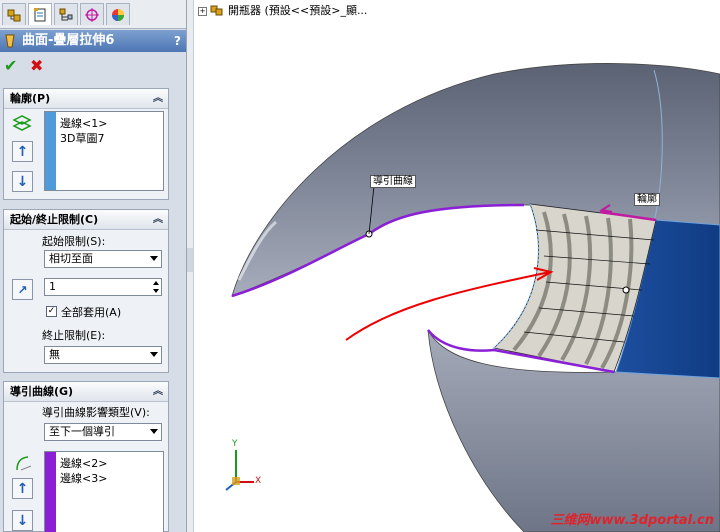 This screenshot has height=532, width=720. I want to click on list-item: 邊線<3>, so click(83, 478).